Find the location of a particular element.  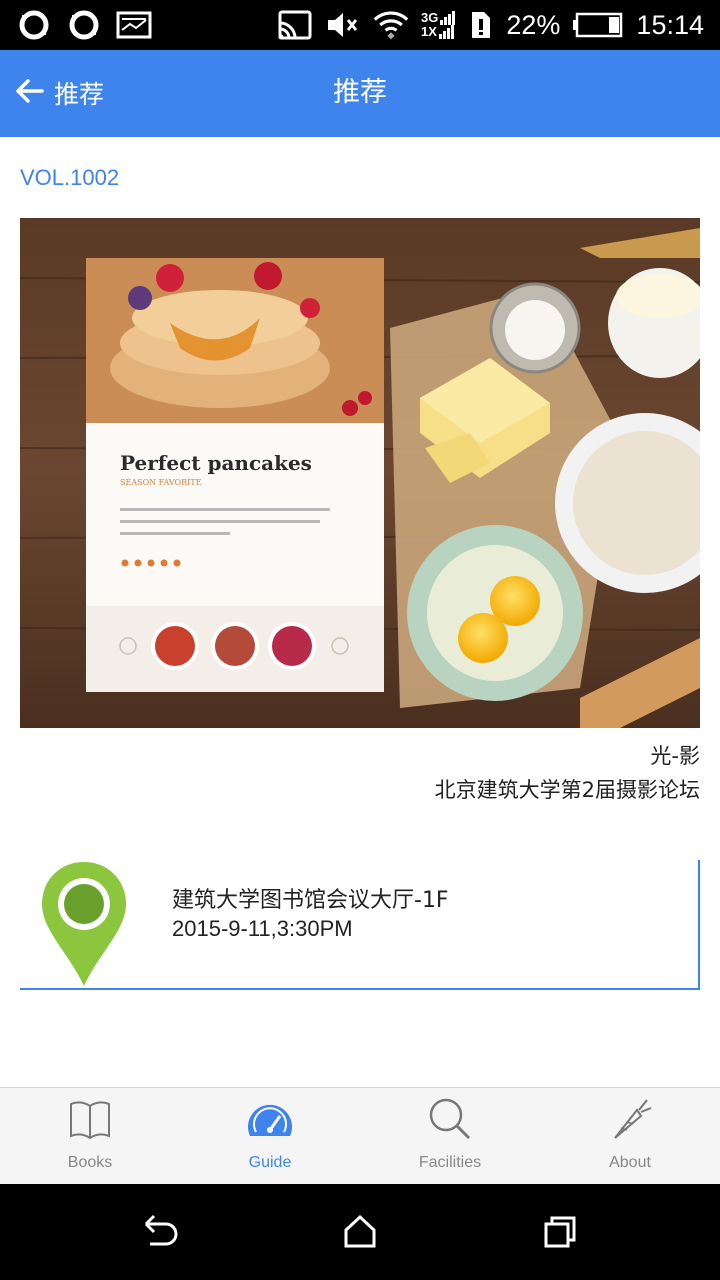

status-bar: 3G 1X 22% 15:14 is located at coordinates (360, 25).